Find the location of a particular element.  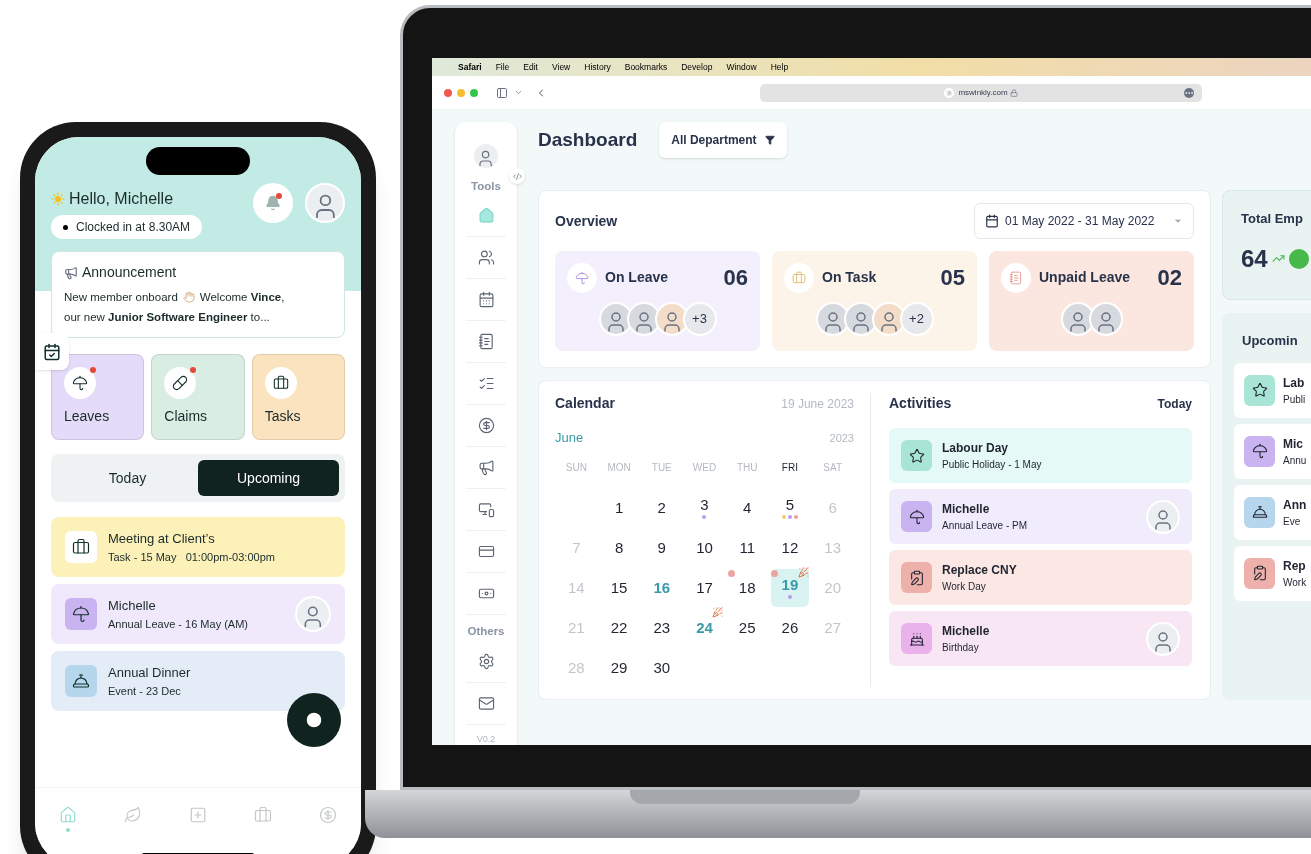

devices-icon is located at coordinates (486, 510).